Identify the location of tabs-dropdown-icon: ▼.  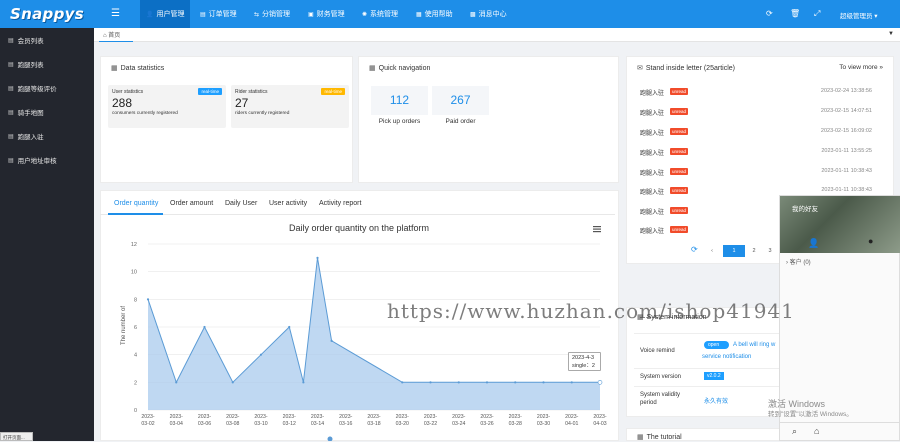
(891, 34).